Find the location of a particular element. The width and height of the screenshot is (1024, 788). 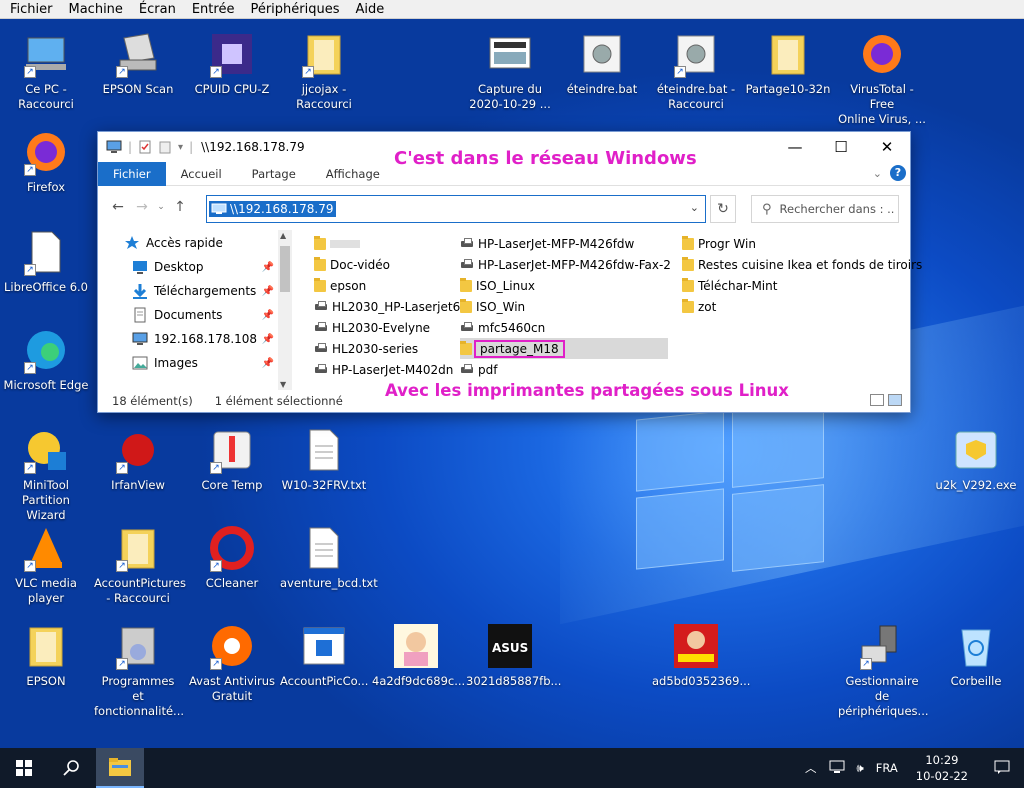

nav-item-2: Téléchargements 📌 is located at coordinates (207, 291).